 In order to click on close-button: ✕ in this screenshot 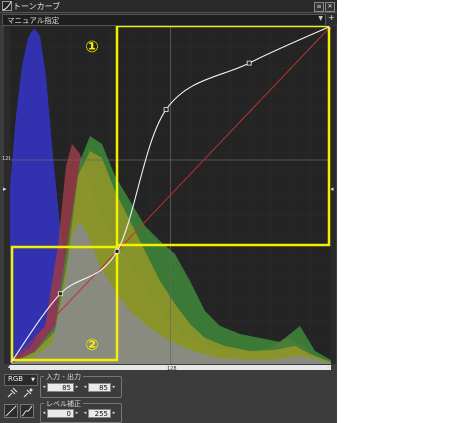, I will do `click(330, 7)`.